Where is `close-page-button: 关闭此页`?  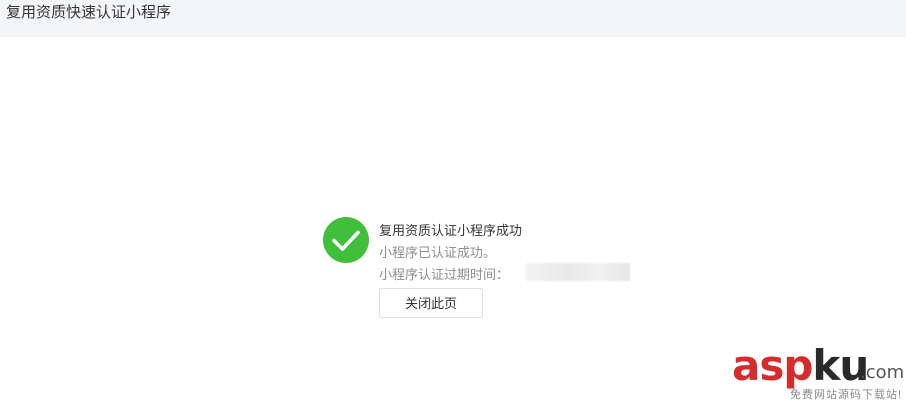
close-page-button: 关闭此页 is located at coordinates (431, 303).